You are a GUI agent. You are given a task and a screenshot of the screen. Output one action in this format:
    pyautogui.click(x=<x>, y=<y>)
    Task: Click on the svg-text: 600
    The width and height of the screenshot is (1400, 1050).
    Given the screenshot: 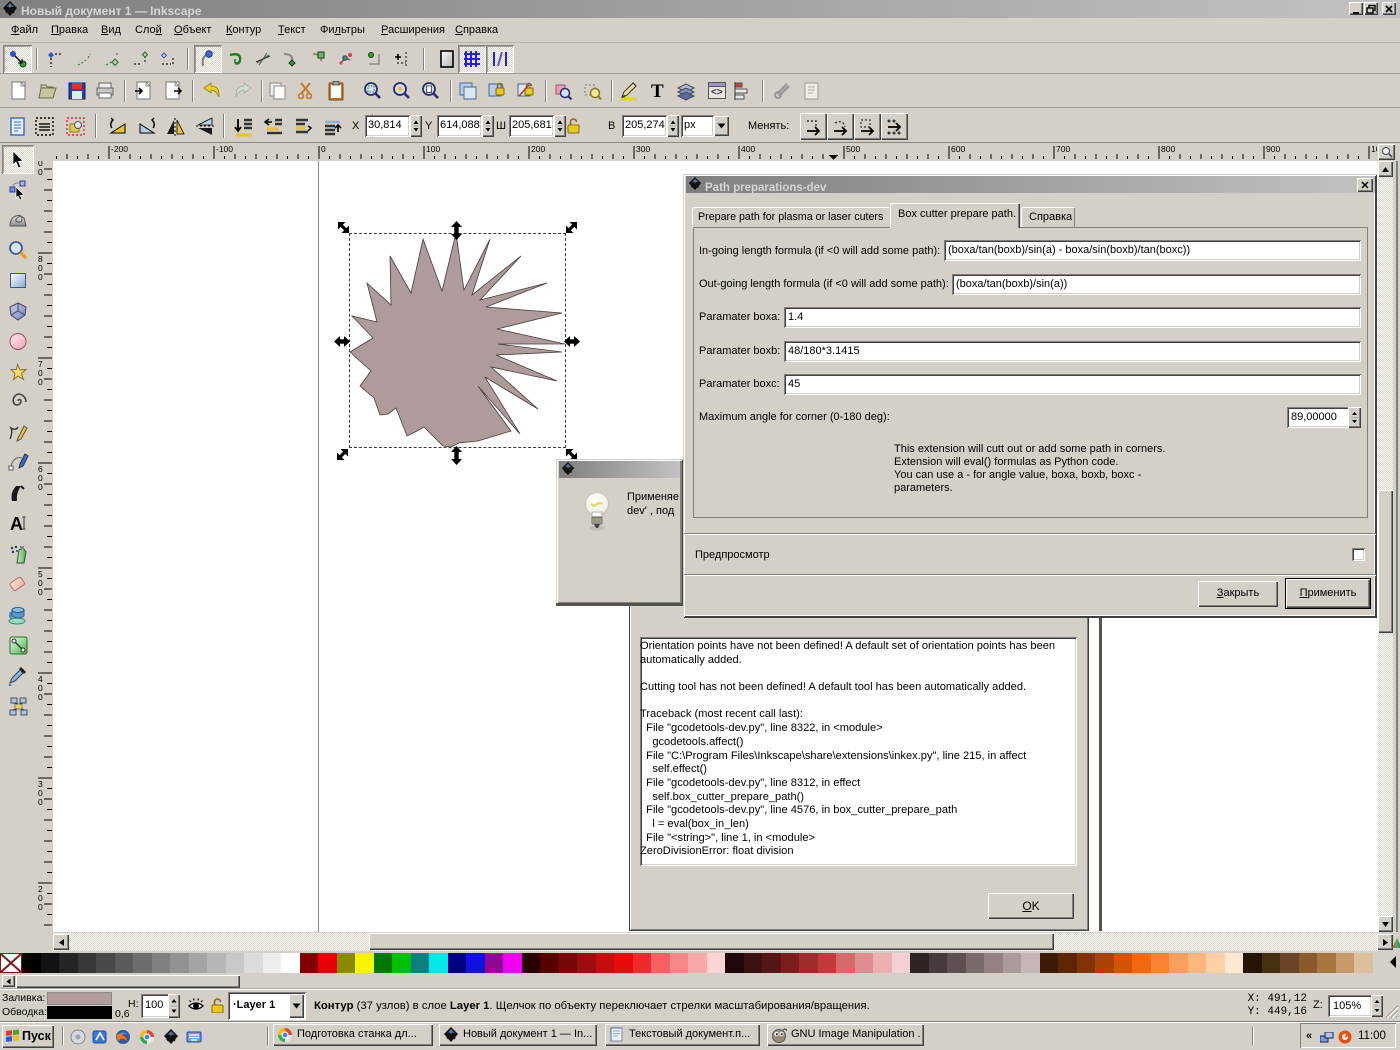 What is the action you would take?
    pyautogui.click(x=958, y=149)
    